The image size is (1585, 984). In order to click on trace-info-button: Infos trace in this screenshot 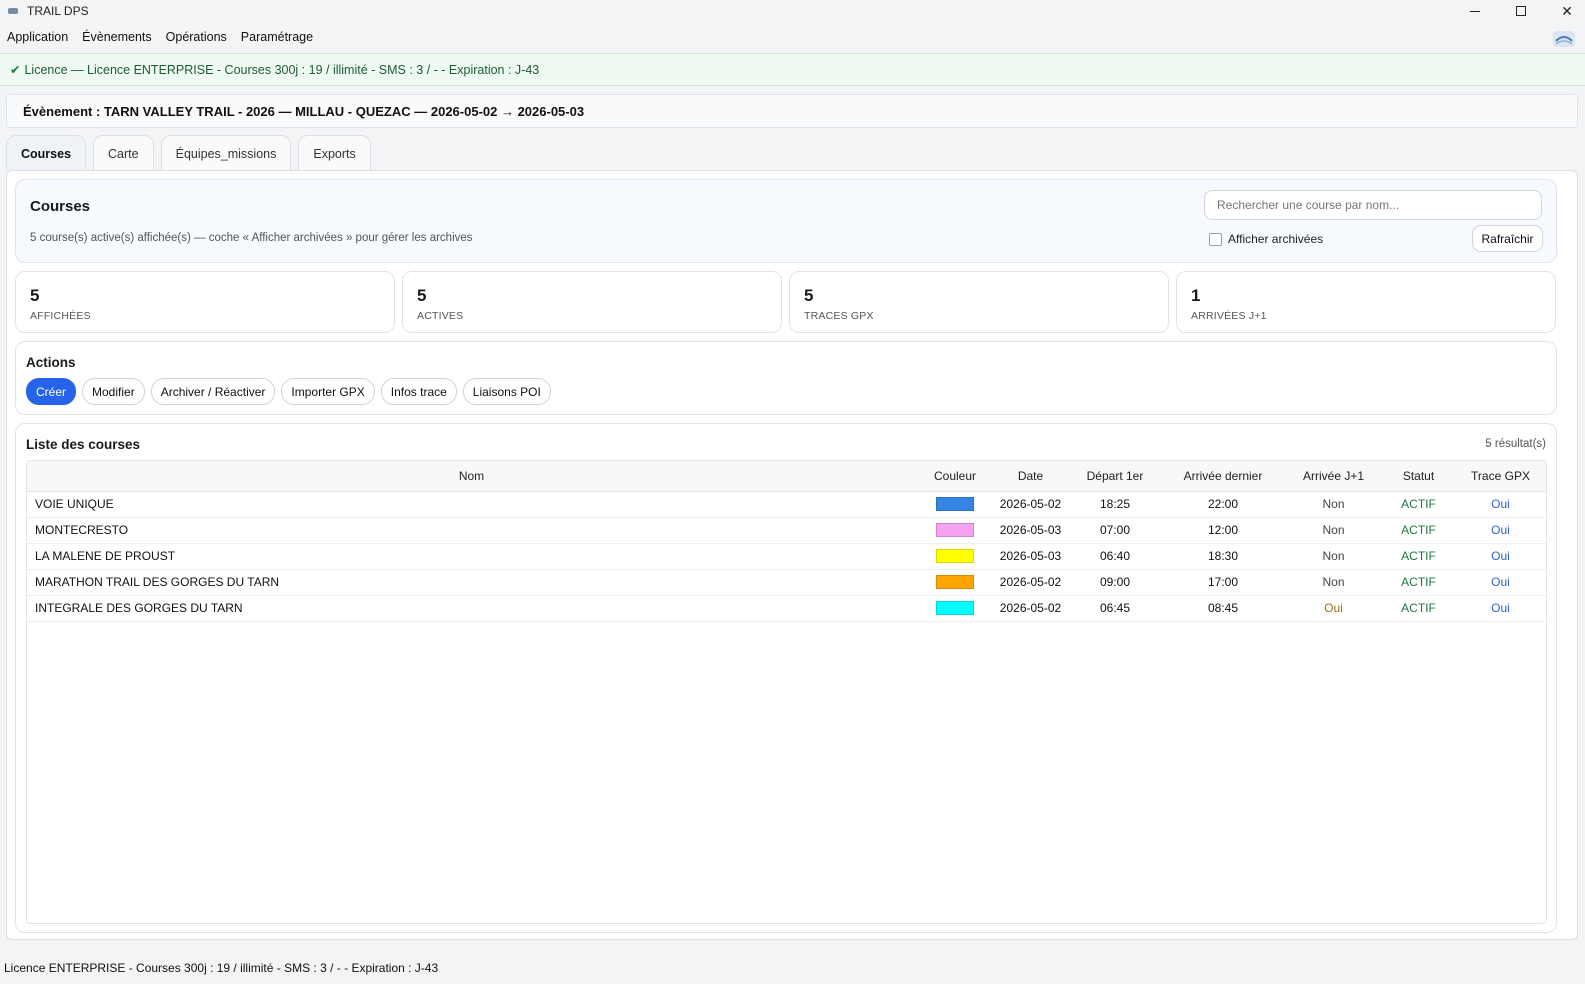, I will do `click(418, 391)`.